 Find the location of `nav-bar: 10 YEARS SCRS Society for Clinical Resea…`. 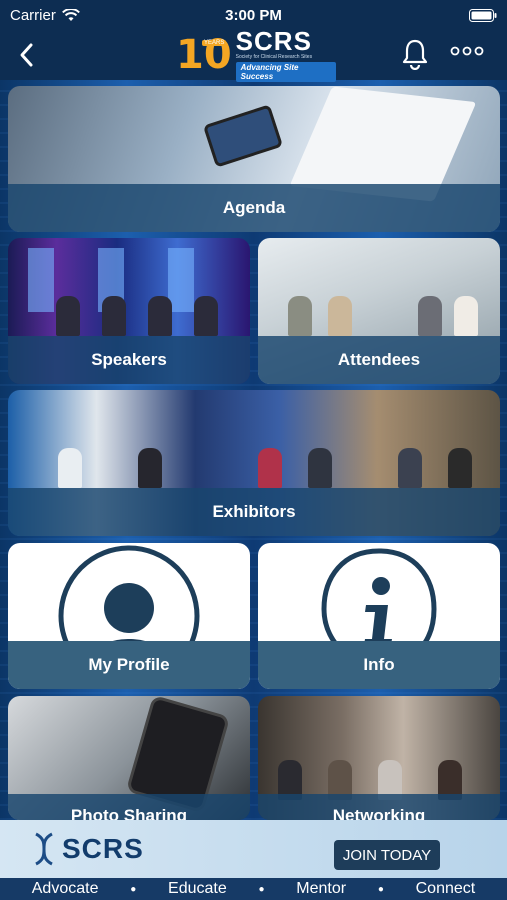

nav-bar: 10 YEARS SCRS Society for Clinical Resea… is located at coordinates (253, 54).